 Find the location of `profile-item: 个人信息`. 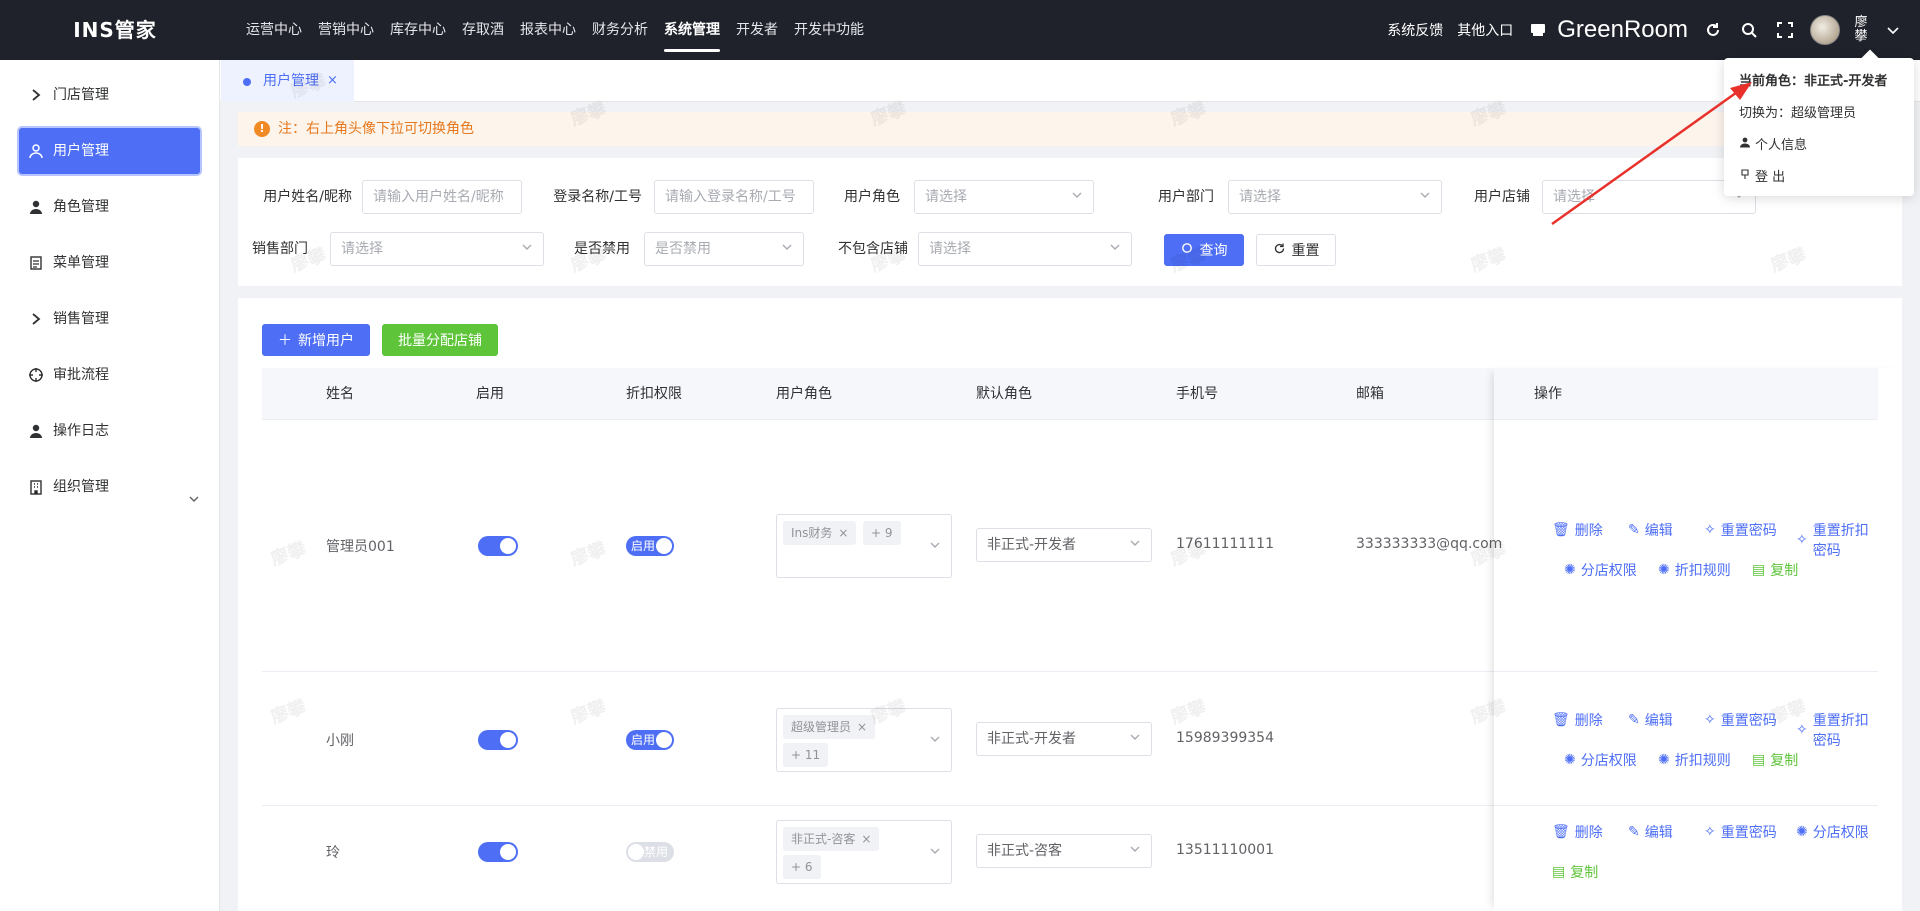

profile-item: 个人信息 is located at coordinates (1773, 143).